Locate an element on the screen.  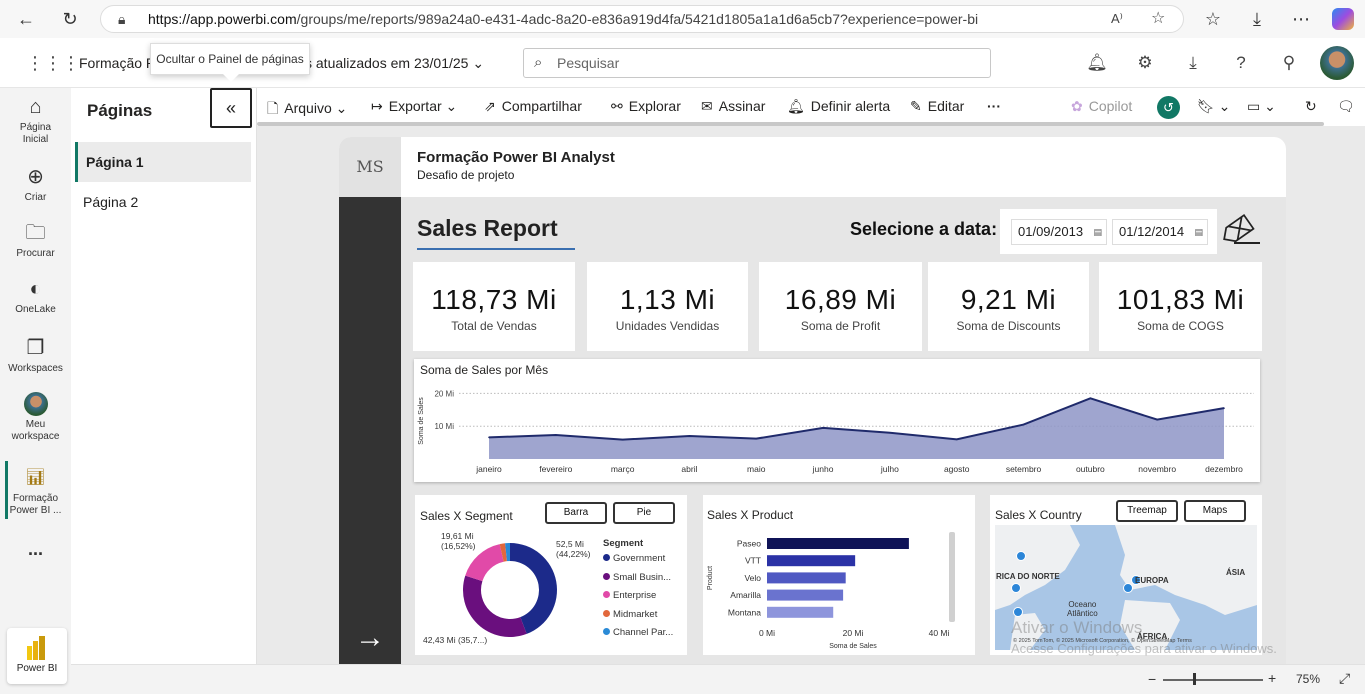
zoom-level: 75% is located at coordinates (1308, 679).